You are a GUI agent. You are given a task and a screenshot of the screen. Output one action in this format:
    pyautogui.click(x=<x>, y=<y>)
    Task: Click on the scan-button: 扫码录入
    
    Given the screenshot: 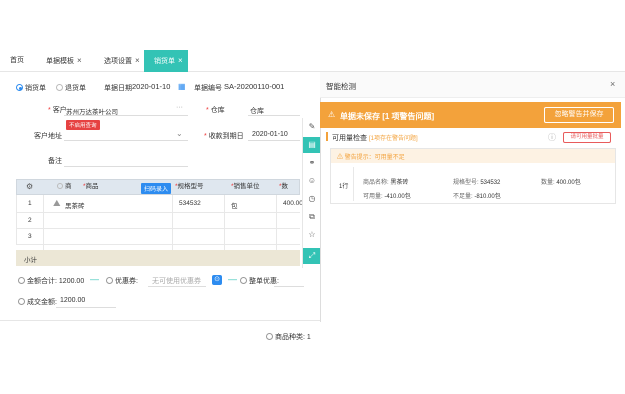 What is the action you would take?
    pyautogui.click(x=156, y=188)
    